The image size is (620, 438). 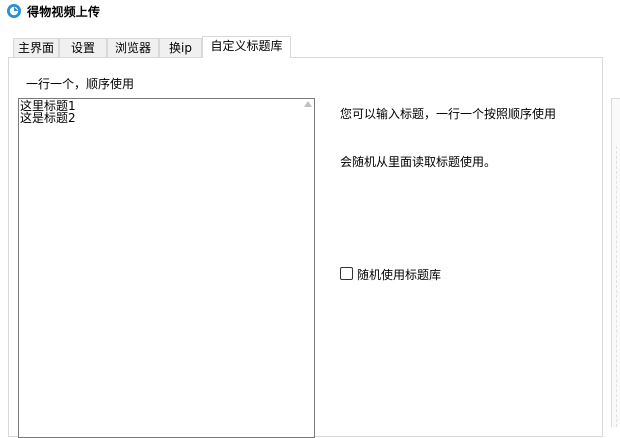 What do you see at coordinates (133, 47) in the screenshot?
I see `tab-browser: 浏览器` at bounding box center [133, 47].